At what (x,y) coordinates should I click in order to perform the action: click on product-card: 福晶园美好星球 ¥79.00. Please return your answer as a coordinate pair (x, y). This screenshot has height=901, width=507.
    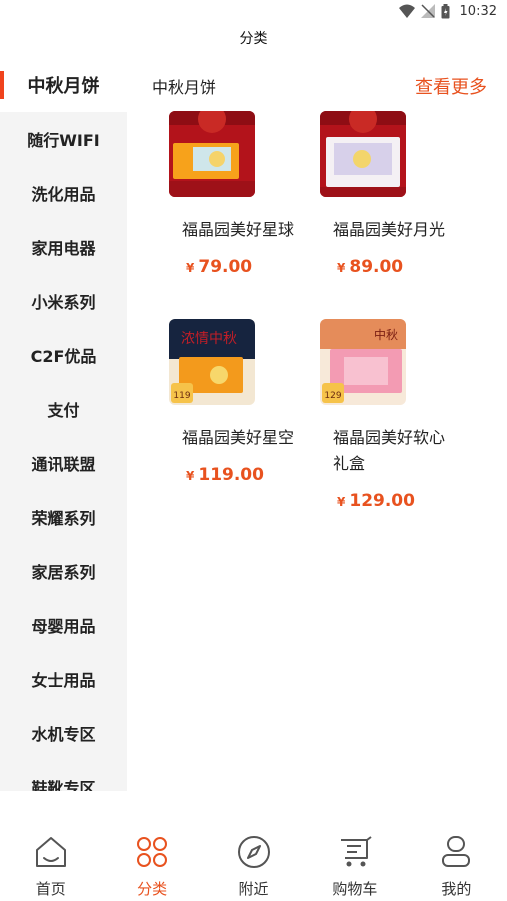
    Looking at the image, I should click on (239, 194).